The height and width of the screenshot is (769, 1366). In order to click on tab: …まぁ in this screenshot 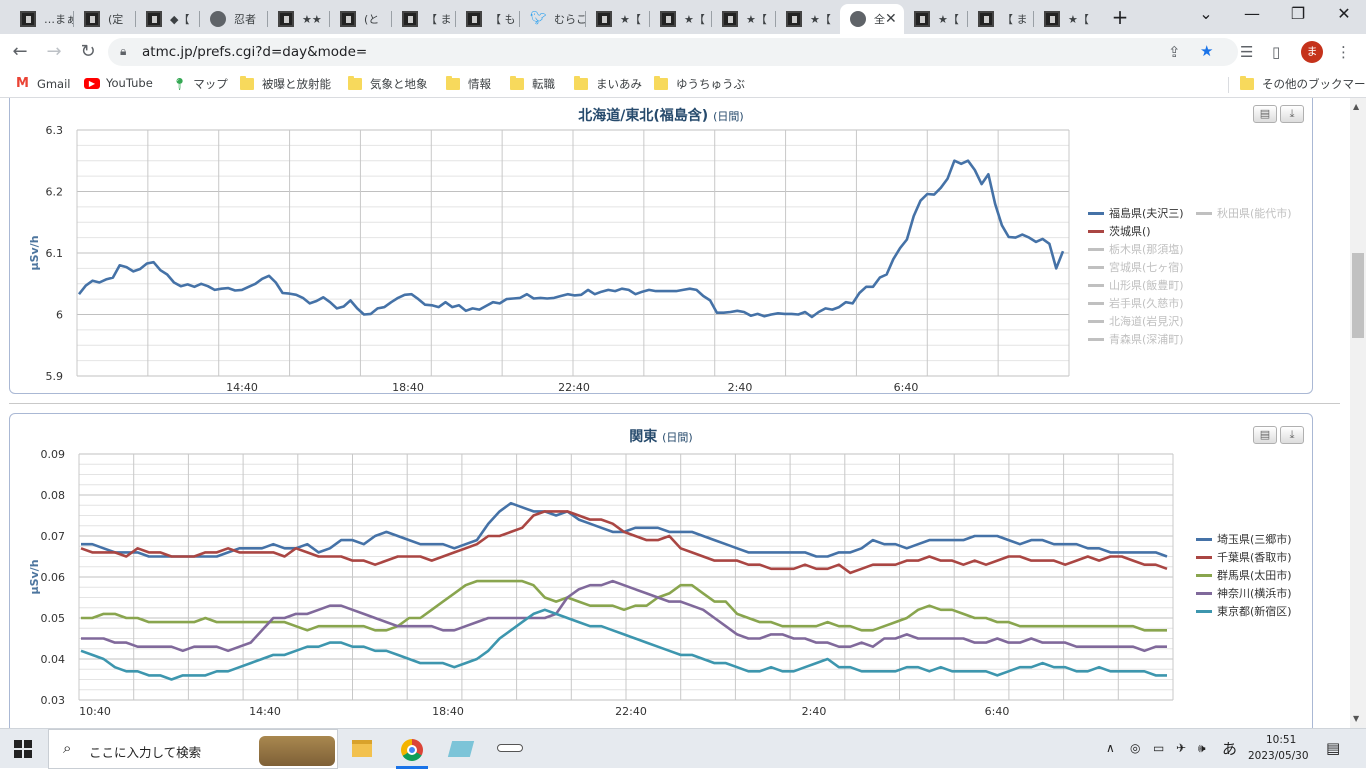, I will do `click(42, 19)`.